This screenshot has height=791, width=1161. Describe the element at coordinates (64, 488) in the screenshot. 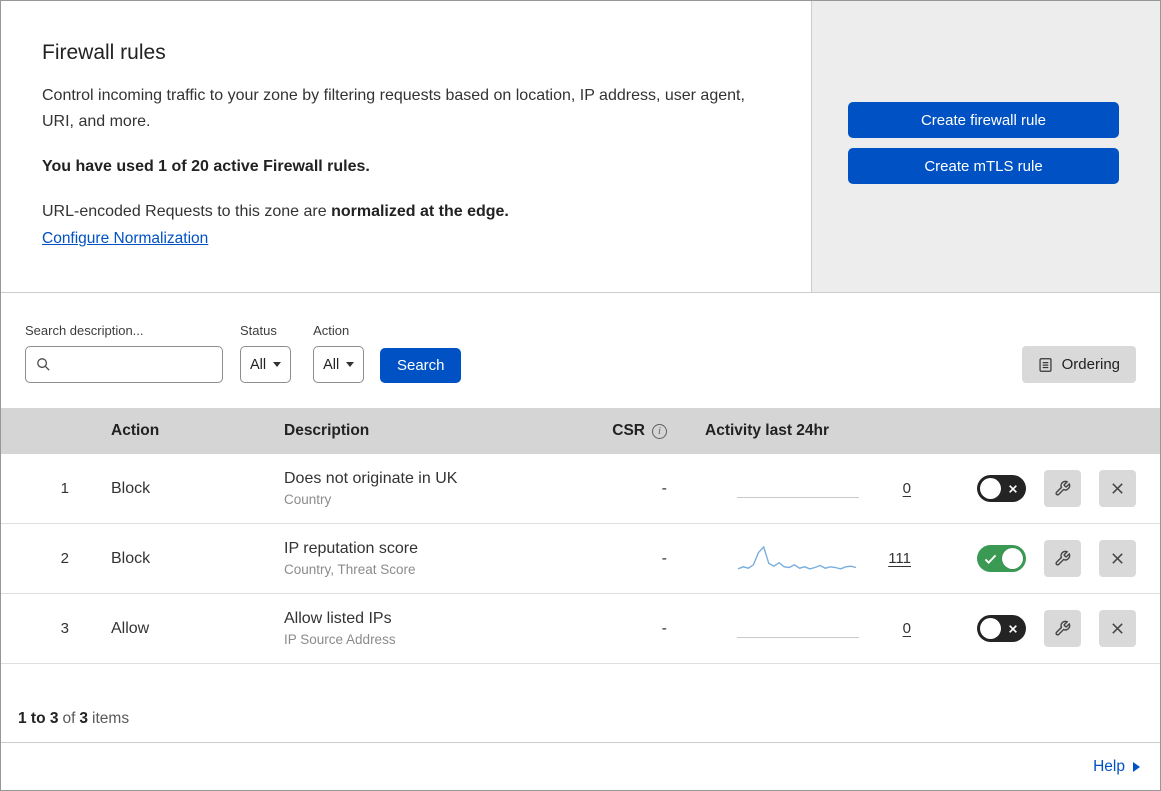

I see `rule-priority: 1` at that location.